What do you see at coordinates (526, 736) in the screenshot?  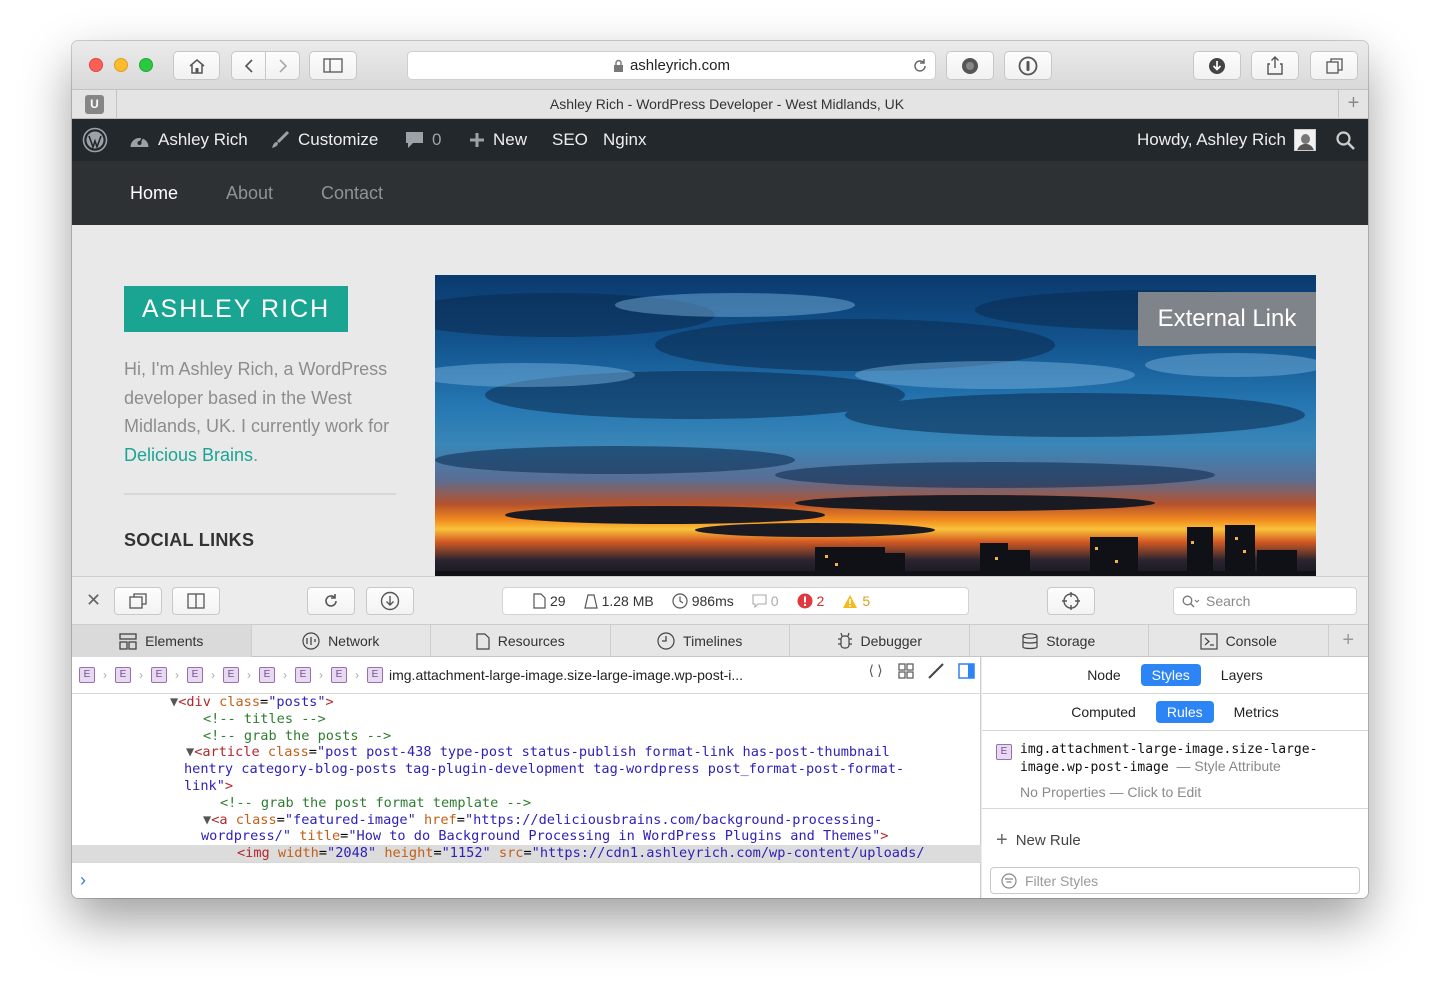 I see `dom-comment: <!-- grab the posts -->` at bounding box center [526, 736].